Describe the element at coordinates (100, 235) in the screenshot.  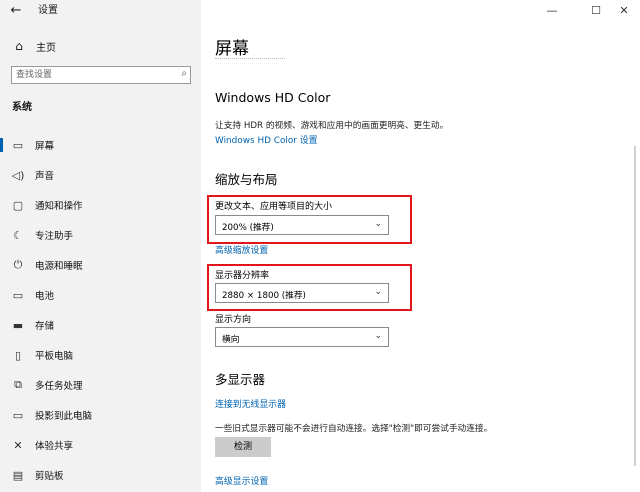
I see `sidebar-item-focus-assist: ☾ 专注助手` at that location.